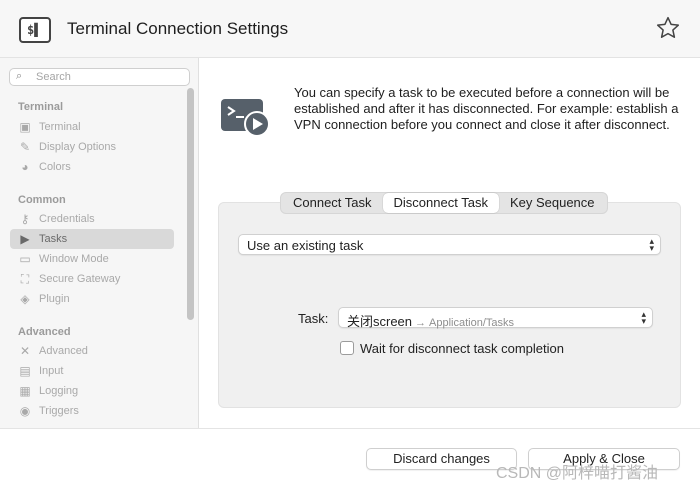 The height and width of the screenshot is (489, 700). I want to click on terminal-icon: $▌, so click(35, 30).